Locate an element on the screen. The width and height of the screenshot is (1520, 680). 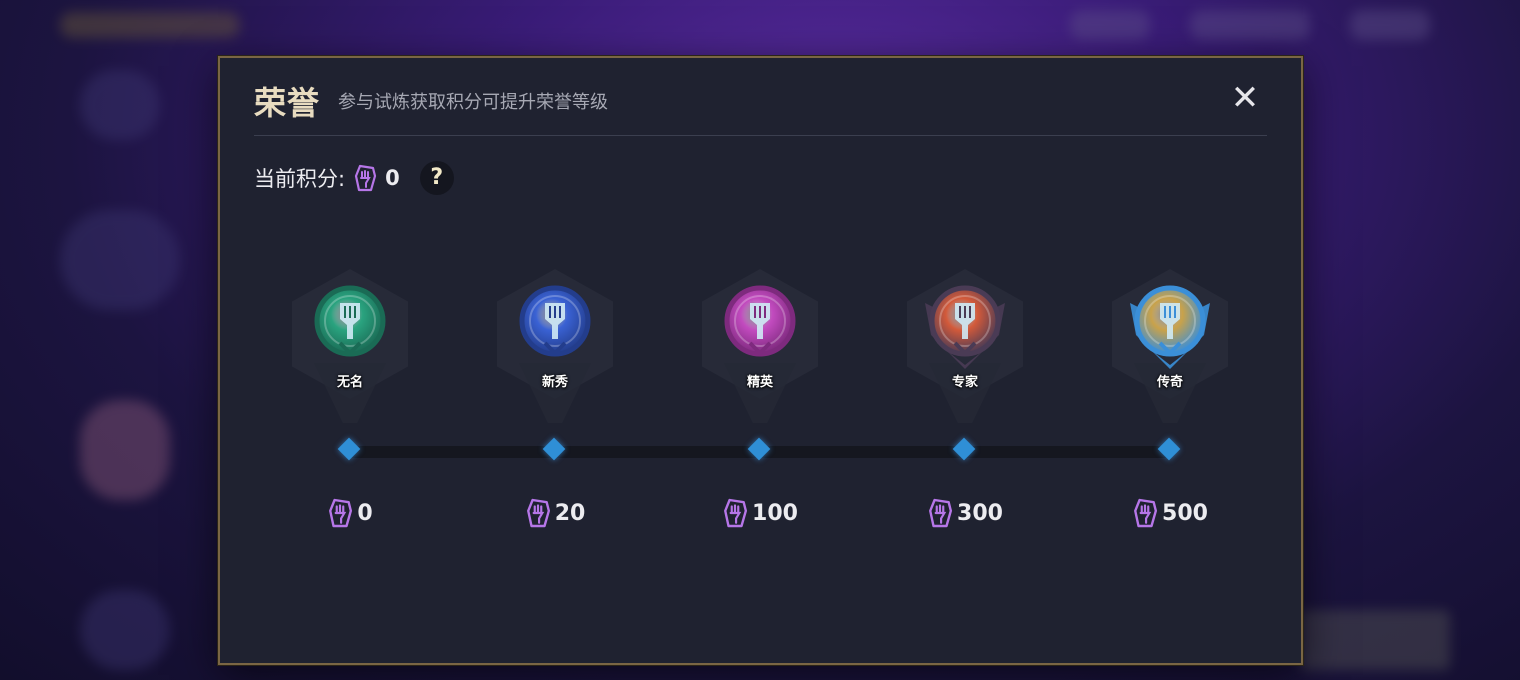
tier-requirement: 100 is located at coordinates (760, 513).